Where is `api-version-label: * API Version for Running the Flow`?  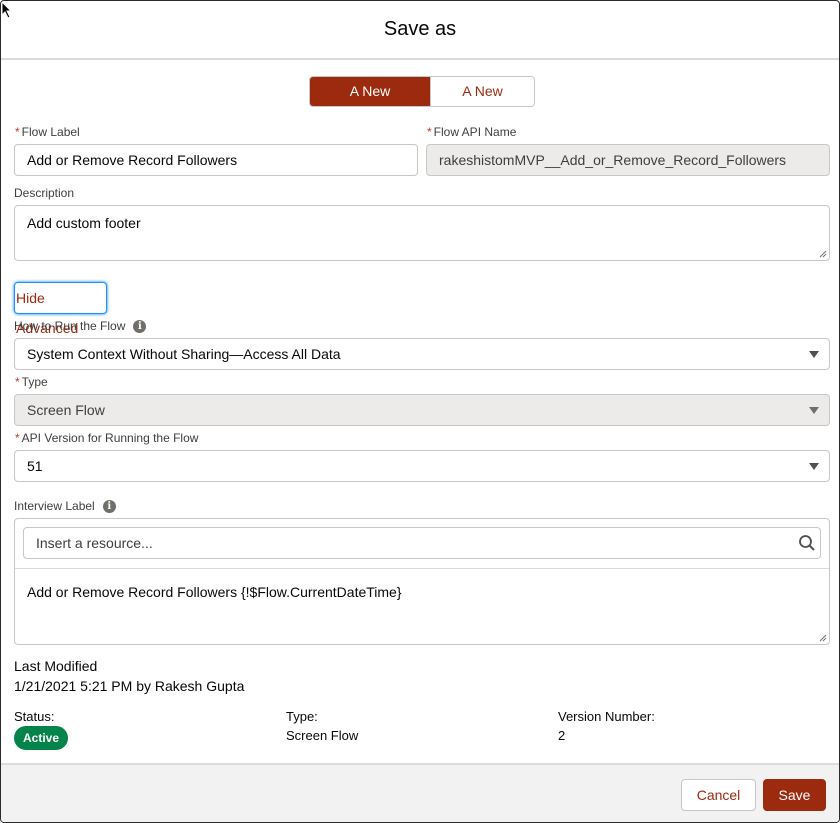 api-version-label: * API Version for Running the Flow is located at coordinates (106, 438).